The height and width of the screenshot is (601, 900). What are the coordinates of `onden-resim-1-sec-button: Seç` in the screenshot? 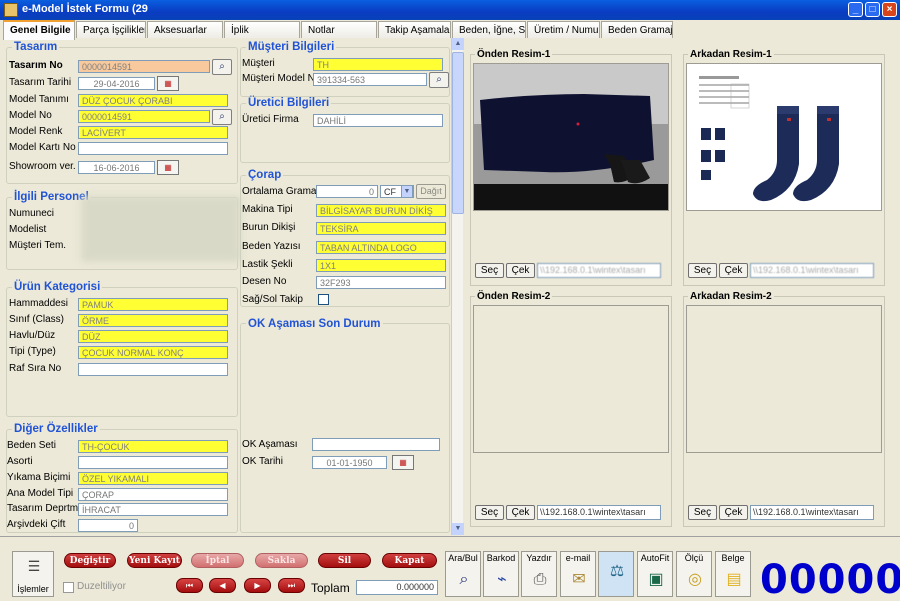 It's located at (489, 270).